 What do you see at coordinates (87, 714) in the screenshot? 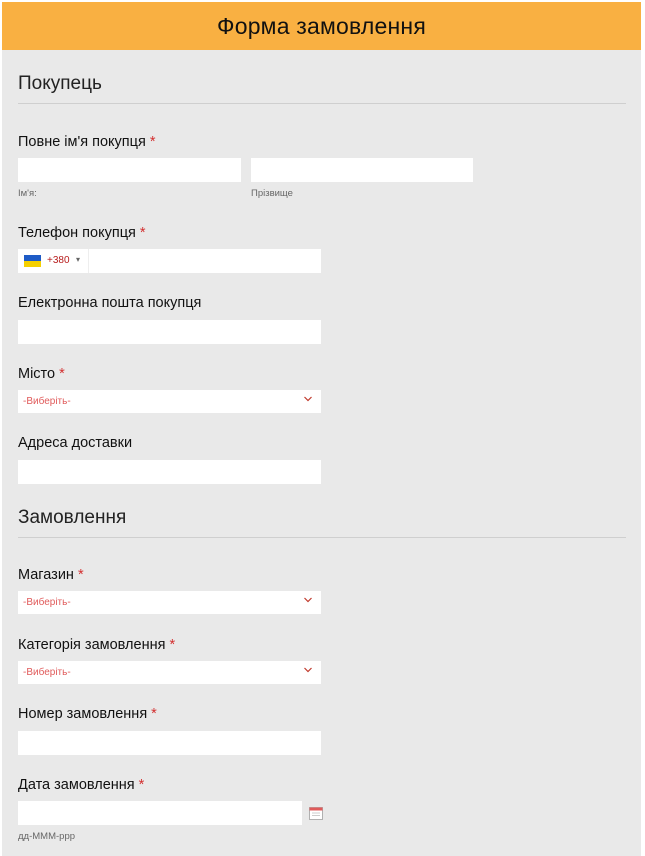
I see `order-number-label: Номер замовлення *` at bounding box center [87, 714].